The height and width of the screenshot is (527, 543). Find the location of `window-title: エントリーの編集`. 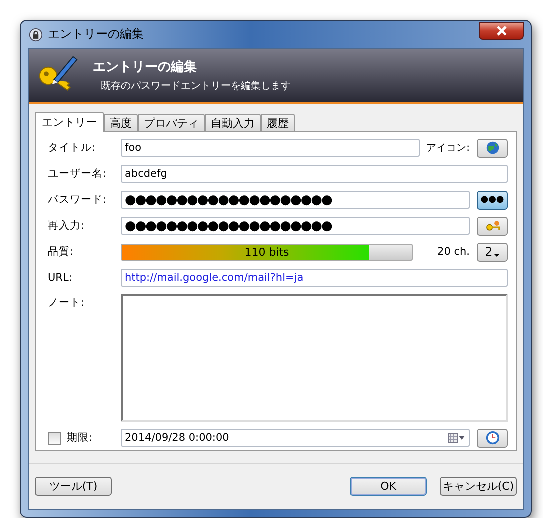

window-title: エントリーの編集 is located at coordinates (96, 34).